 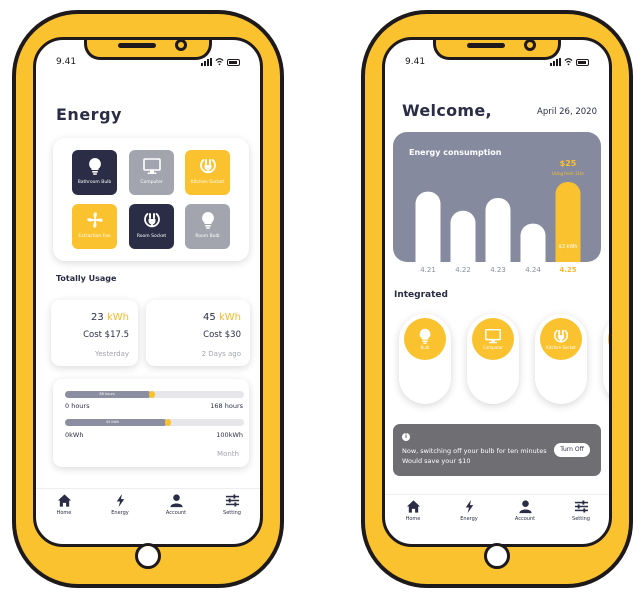 I want to click on hours-min: 0 hours, so click(x=77, y=406).